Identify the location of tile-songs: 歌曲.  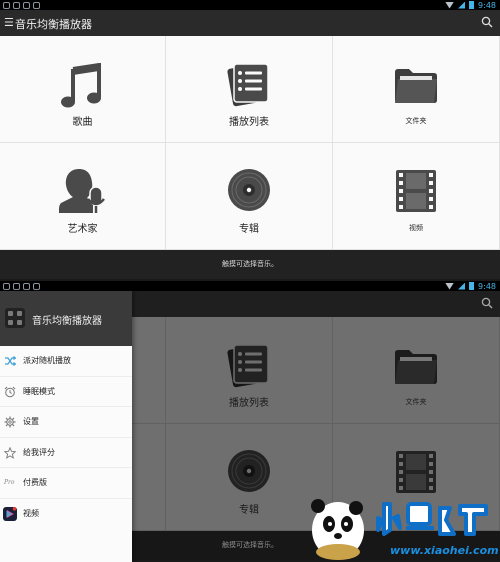
(83, 89).